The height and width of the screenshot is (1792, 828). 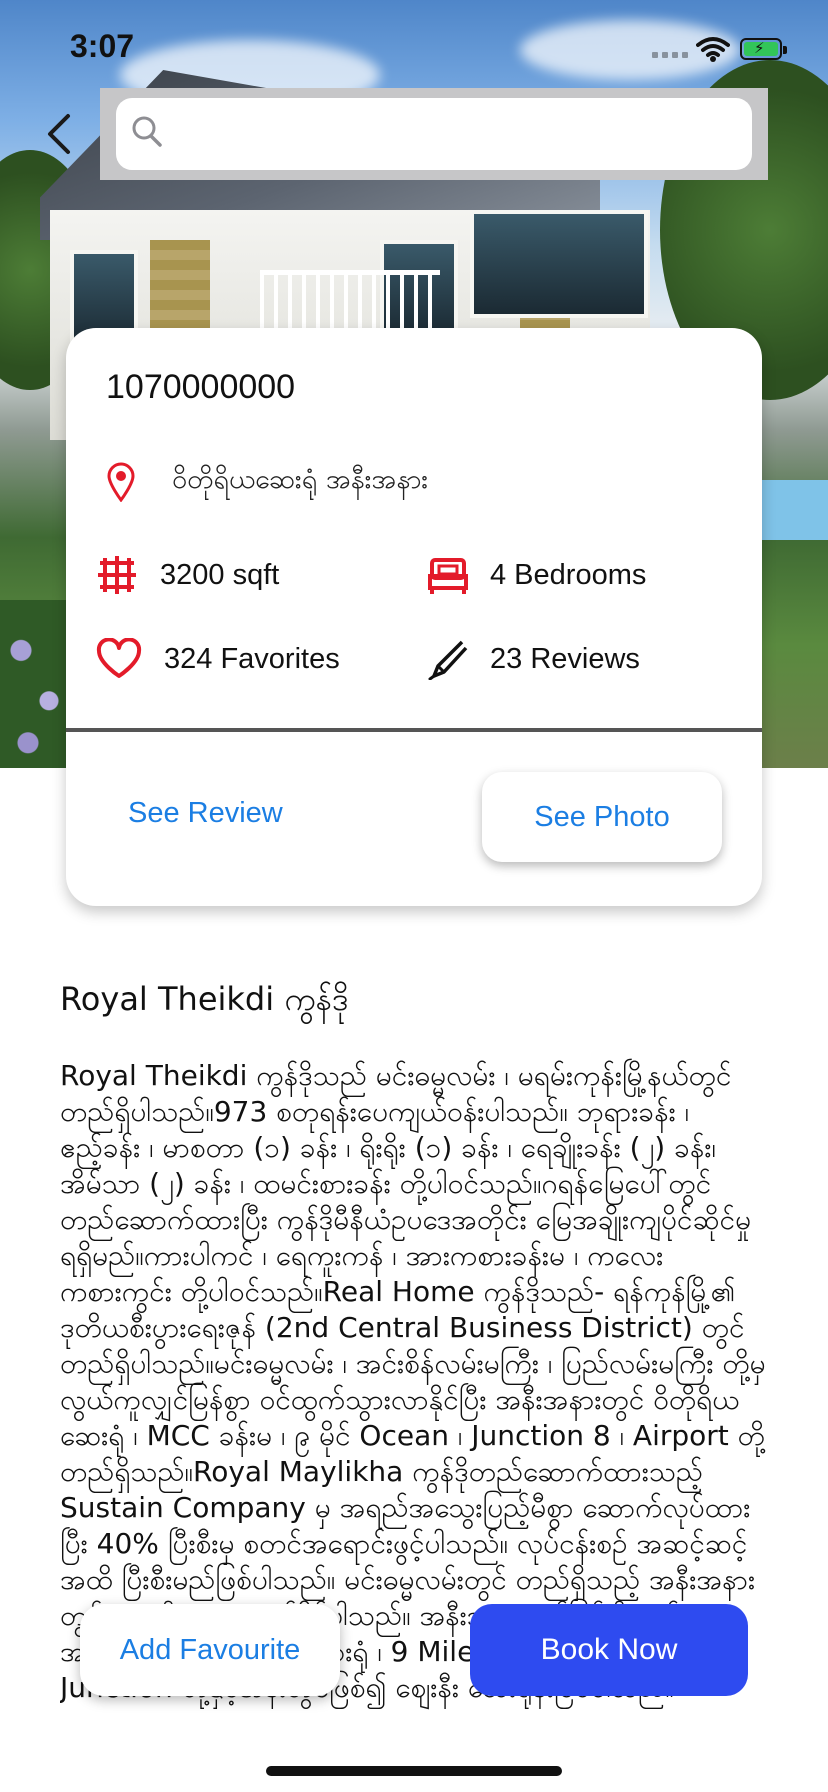 What do you see at coordinates (206, 813) in the screenshot?
I see `see-review-button: See Review` at bounding box center [206, 813].